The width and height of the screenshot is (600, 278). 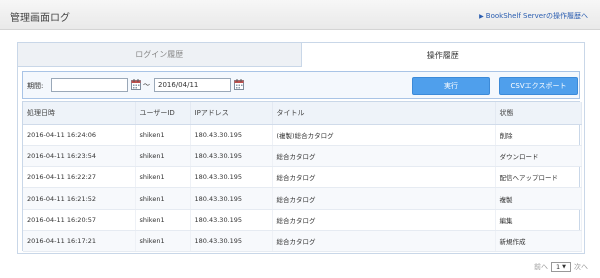 I want to click on table-cell: 2016-04-11 16:23:54, so click(x=79, y=156).